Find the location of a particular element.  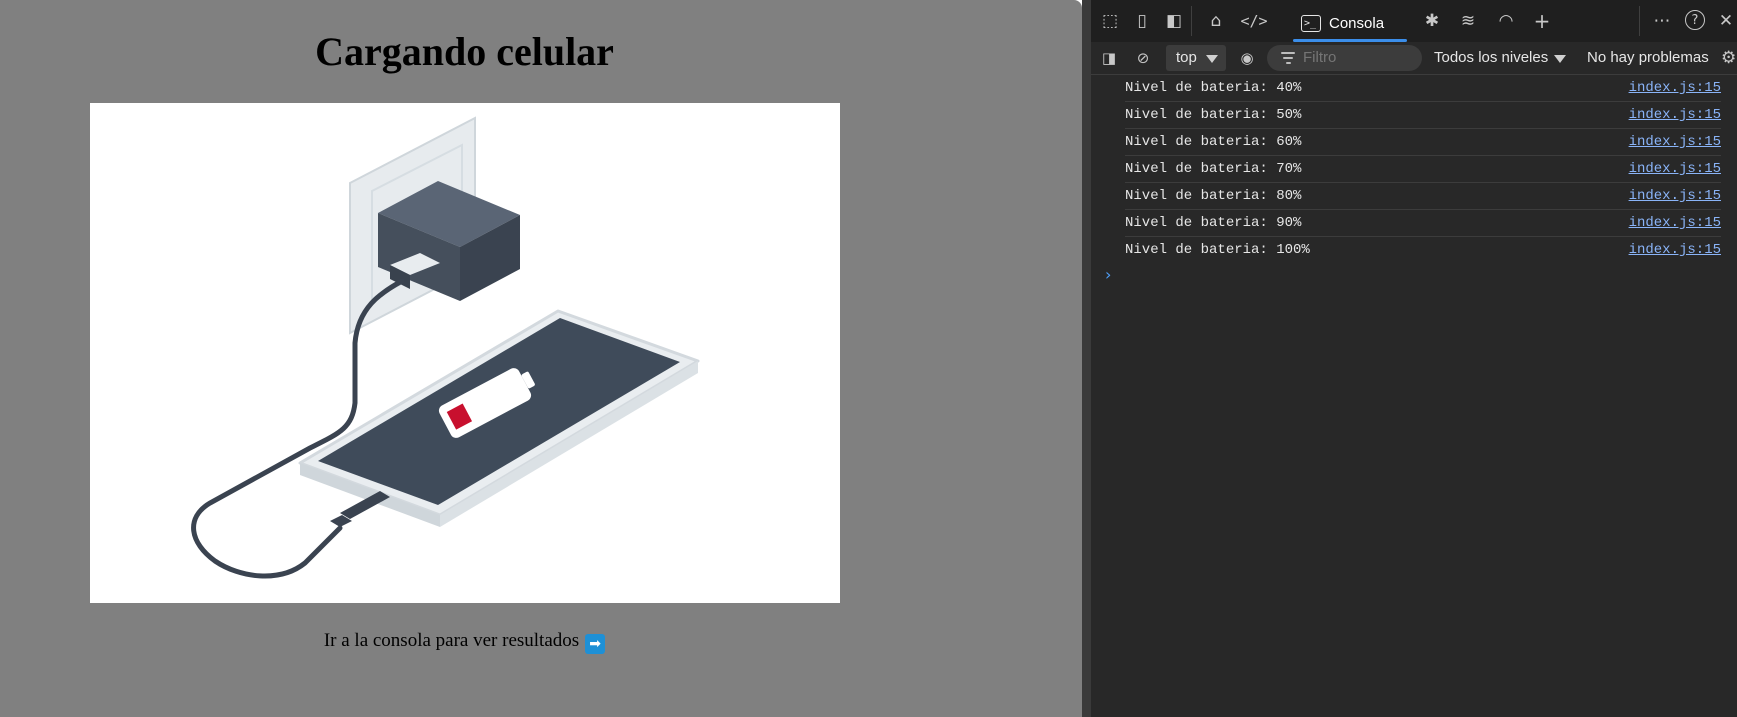

message-text: Nivel de bateria: 70% is located at coordinates (1213, 169).